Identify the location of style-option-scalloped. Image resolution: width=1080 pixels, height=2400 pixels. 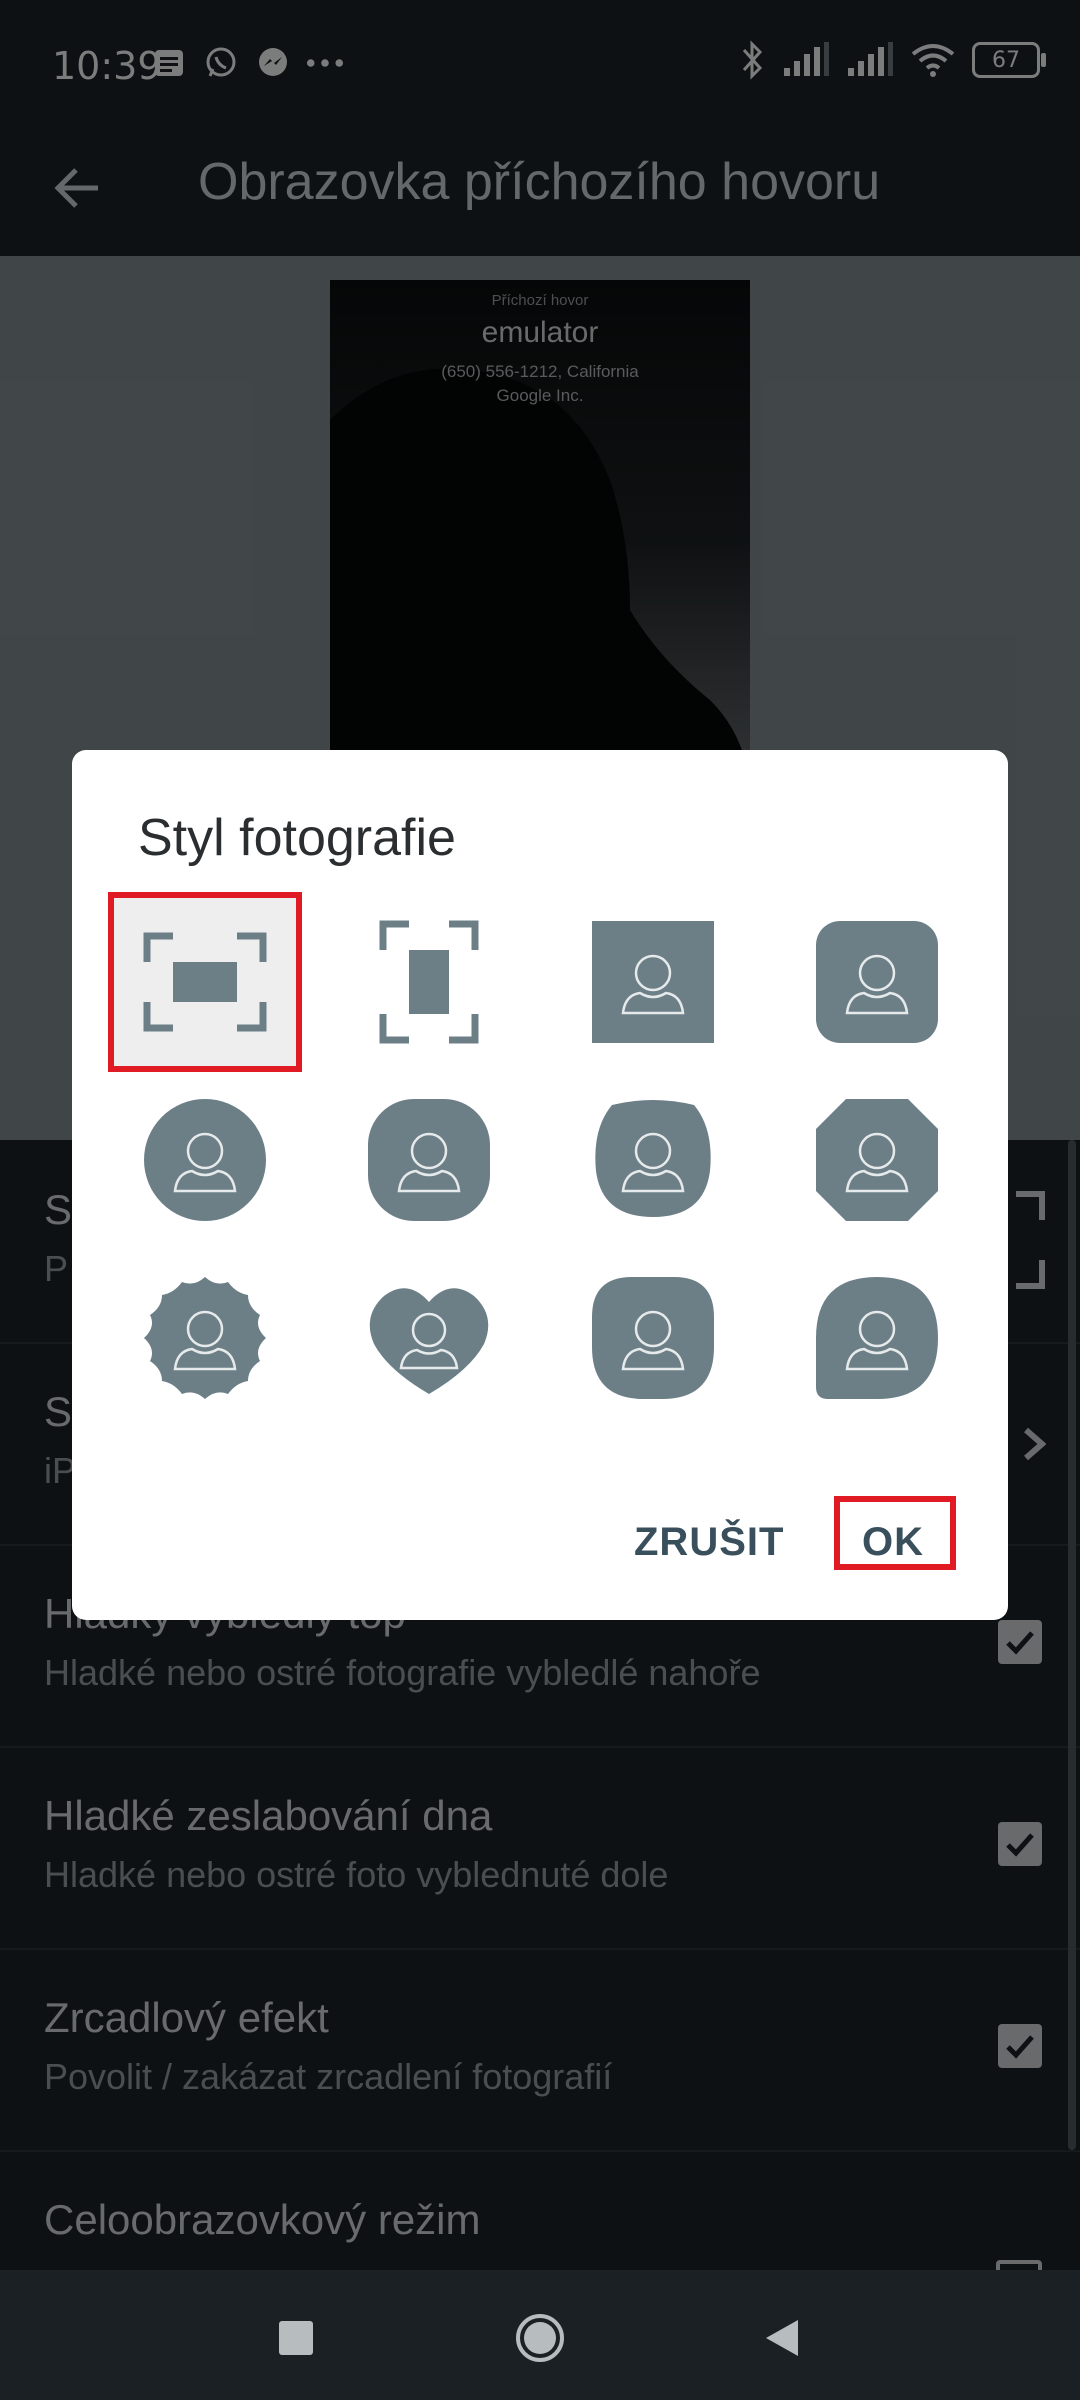
(205, 1338).